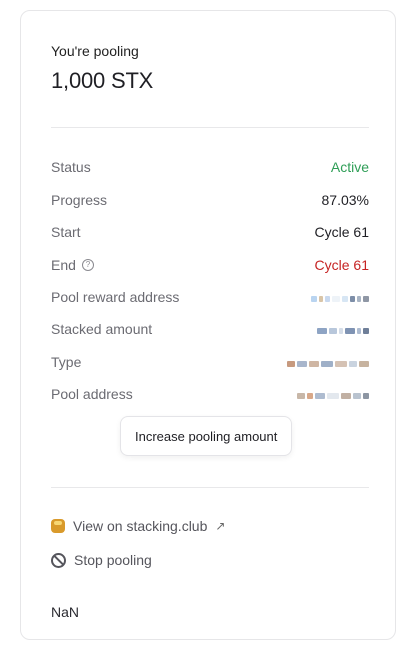 The image size is (418, 652). Describe the element at coordinates (92, 394) in the screenshot. I see `pool-address-label: Pool address` at that location.